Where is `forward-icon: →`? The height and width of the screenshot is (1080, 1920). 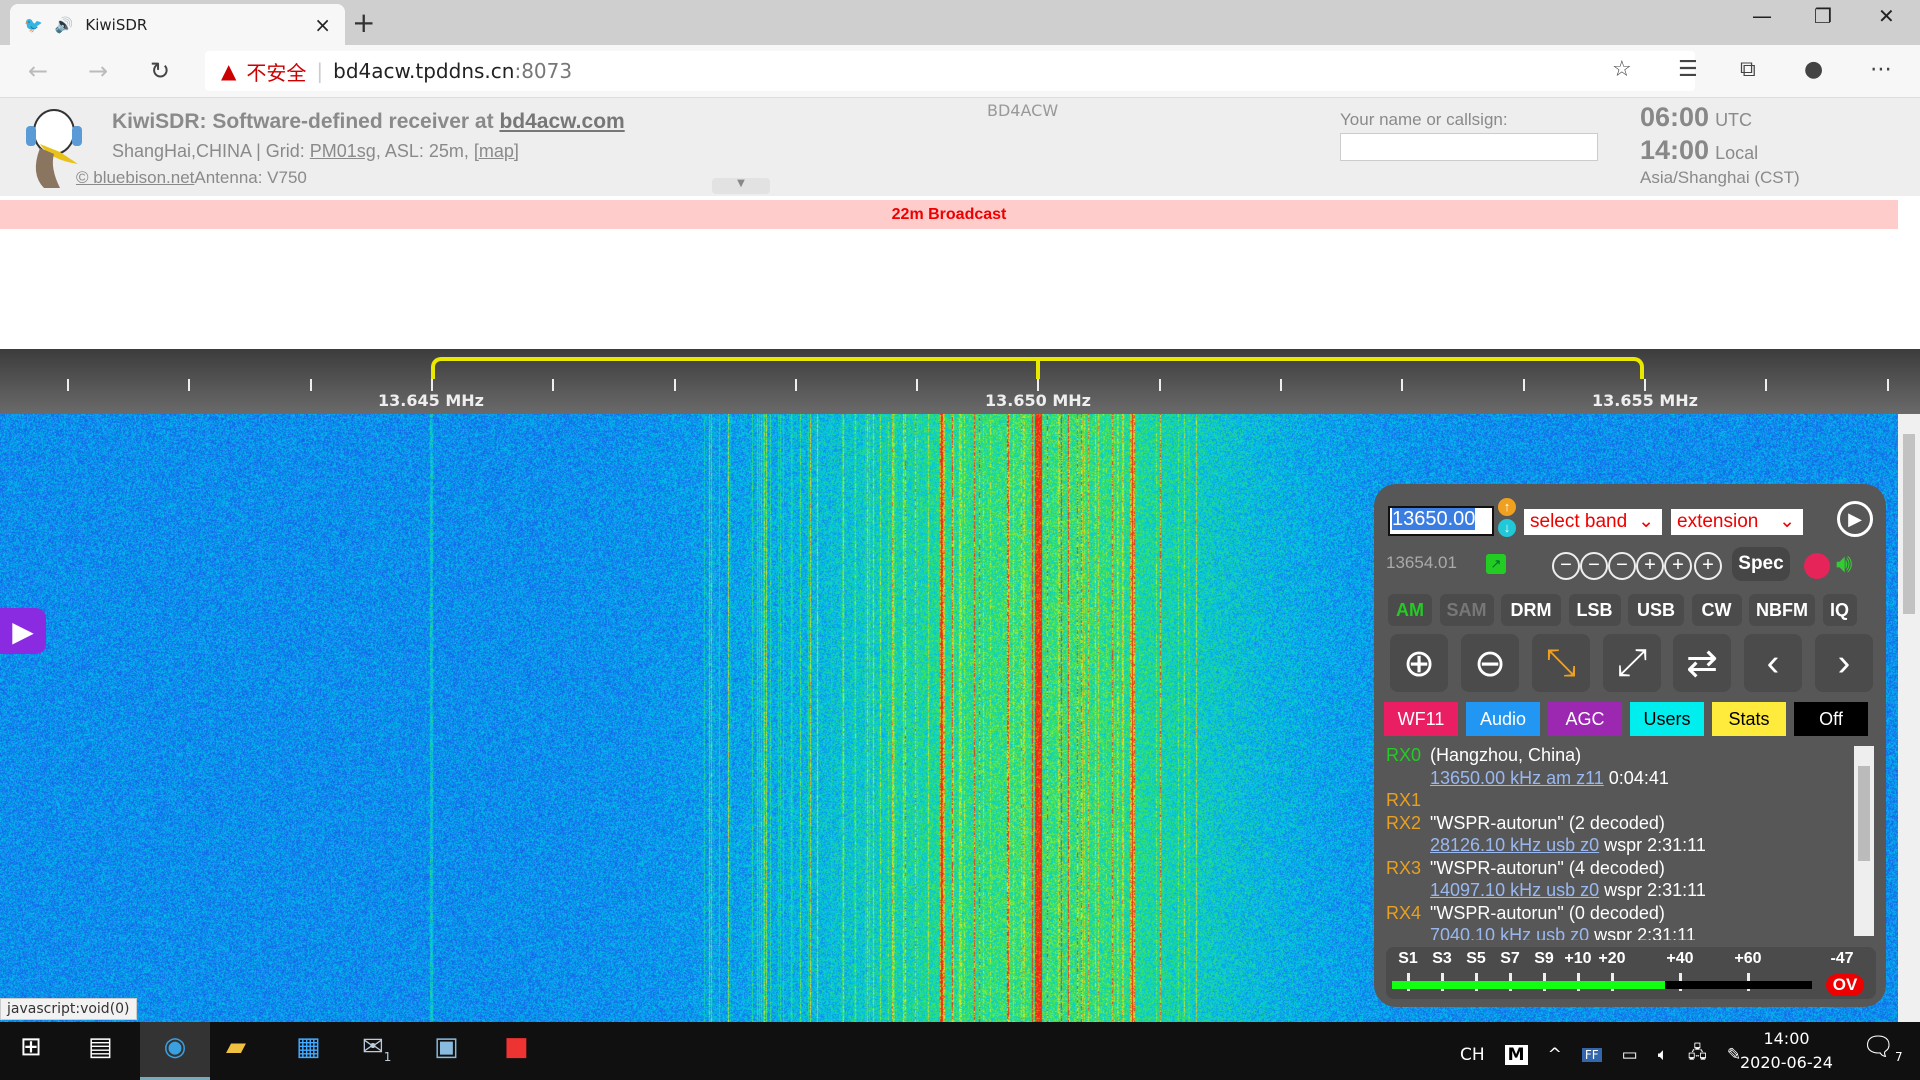 forward-icon: → is located at coordinates (98, 71).